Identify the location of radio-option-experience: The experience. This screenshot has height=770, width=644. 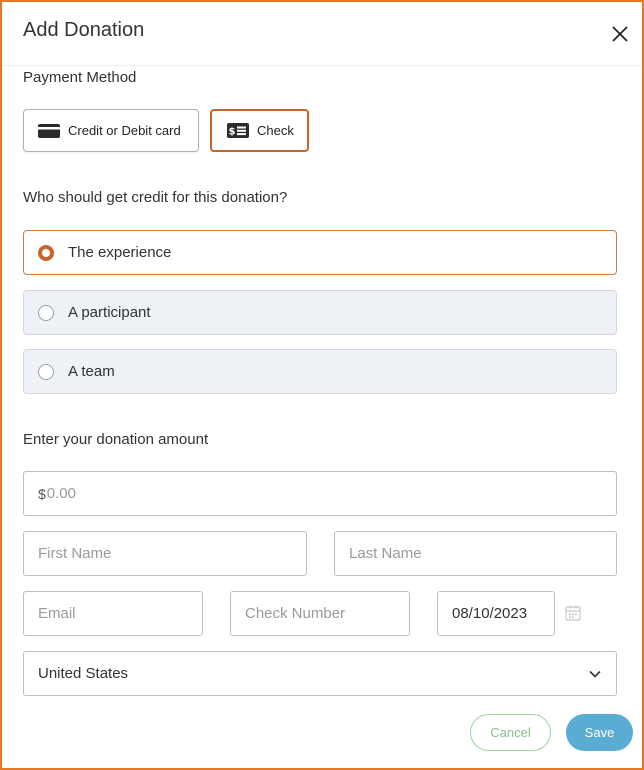
(320, 252).